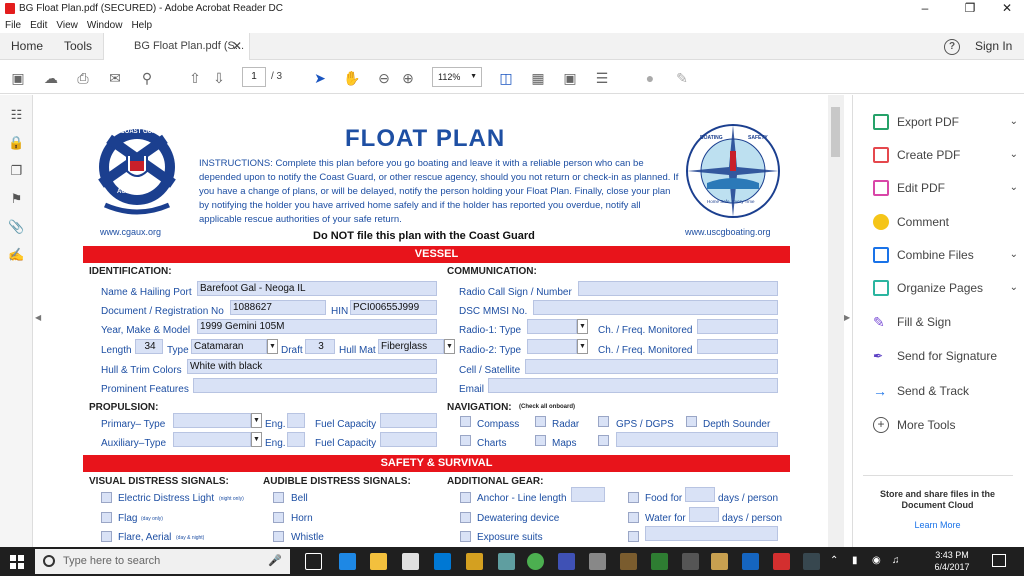 This screenshot has width=1024, height=576. What do you see at coordinates (896, 560) in the screenshot?
I see `volume-icon: ♫` at bounding box center [896, 560].